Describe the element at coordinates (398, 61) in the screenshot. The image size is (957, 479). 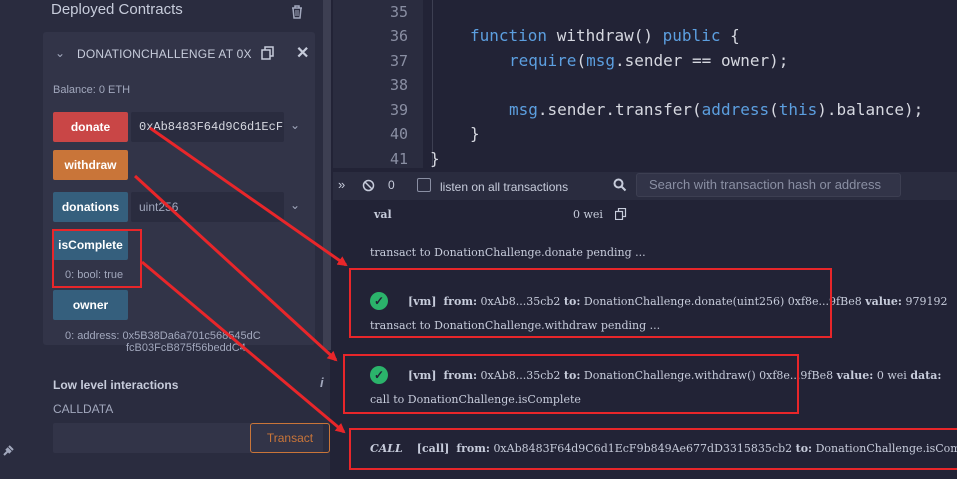
I see `line-number: 37` at that location.